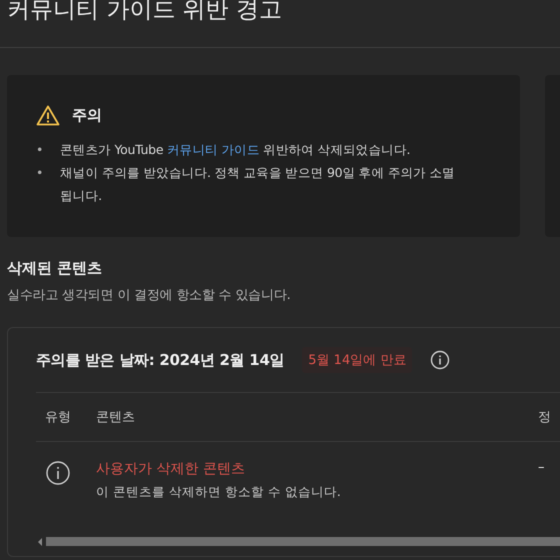 This screenshot has height=560, width=560. I want to click on scrollbar-thumb, so click(303, 541).